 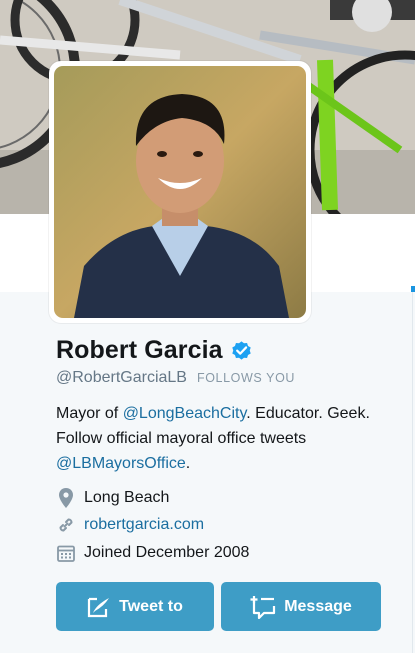 I want to click on location-text: Long Beach, so click(x=127, y=497).